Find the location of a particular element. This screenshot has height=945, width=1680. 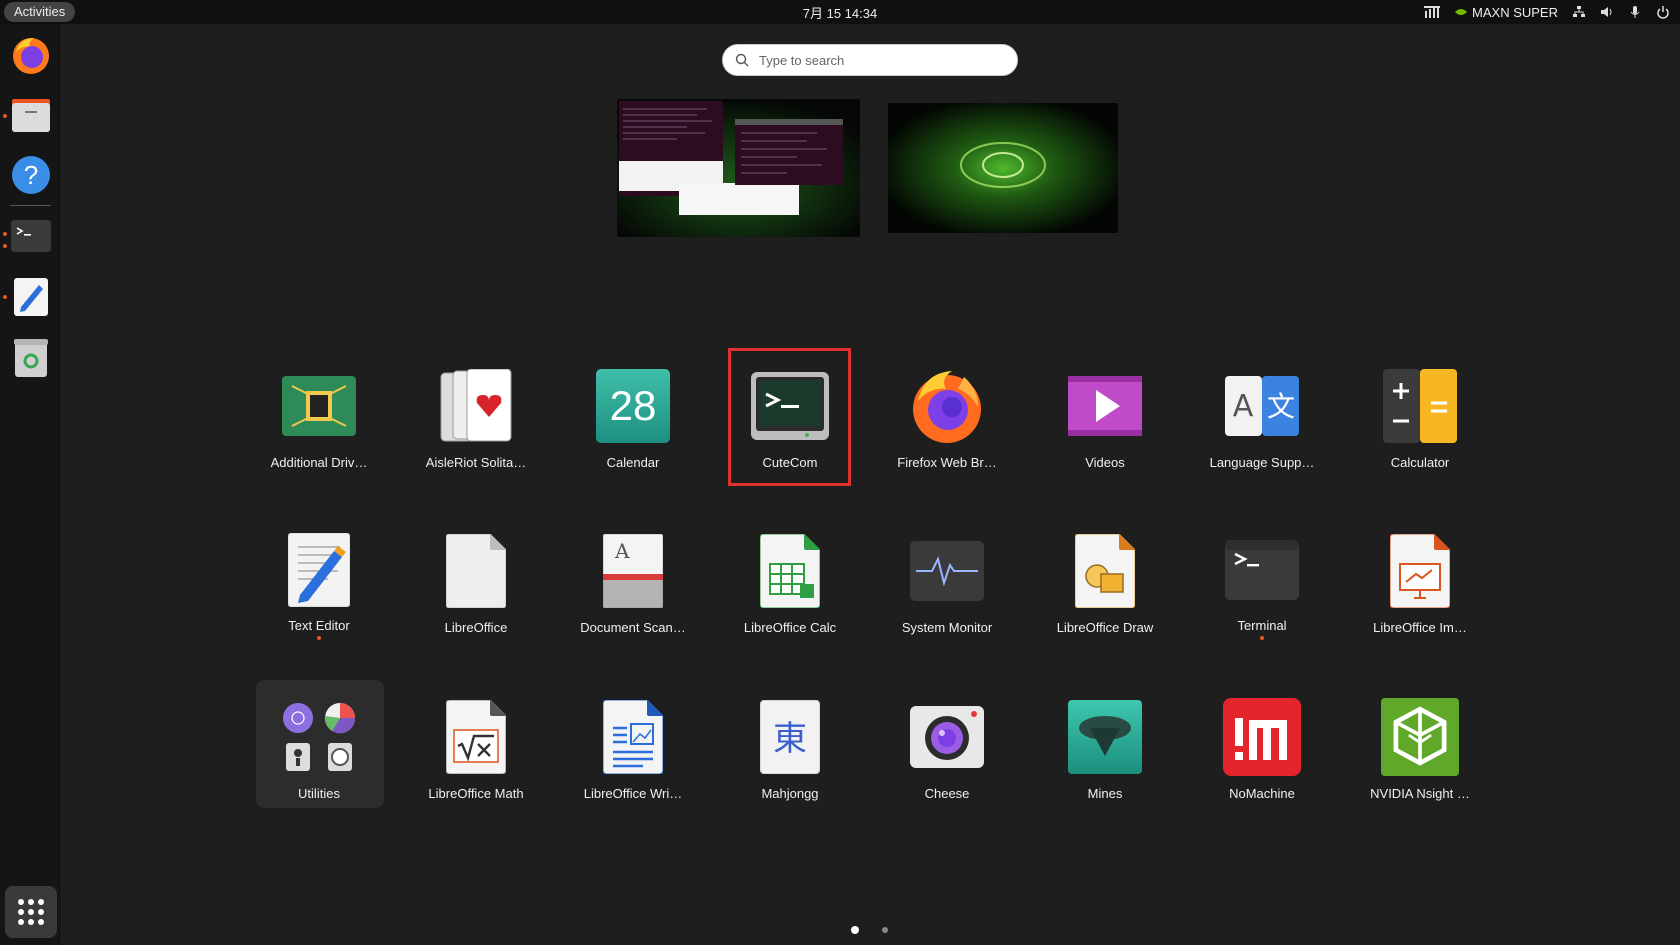

app-label: System Monitor is located at coordinates (947, 627).